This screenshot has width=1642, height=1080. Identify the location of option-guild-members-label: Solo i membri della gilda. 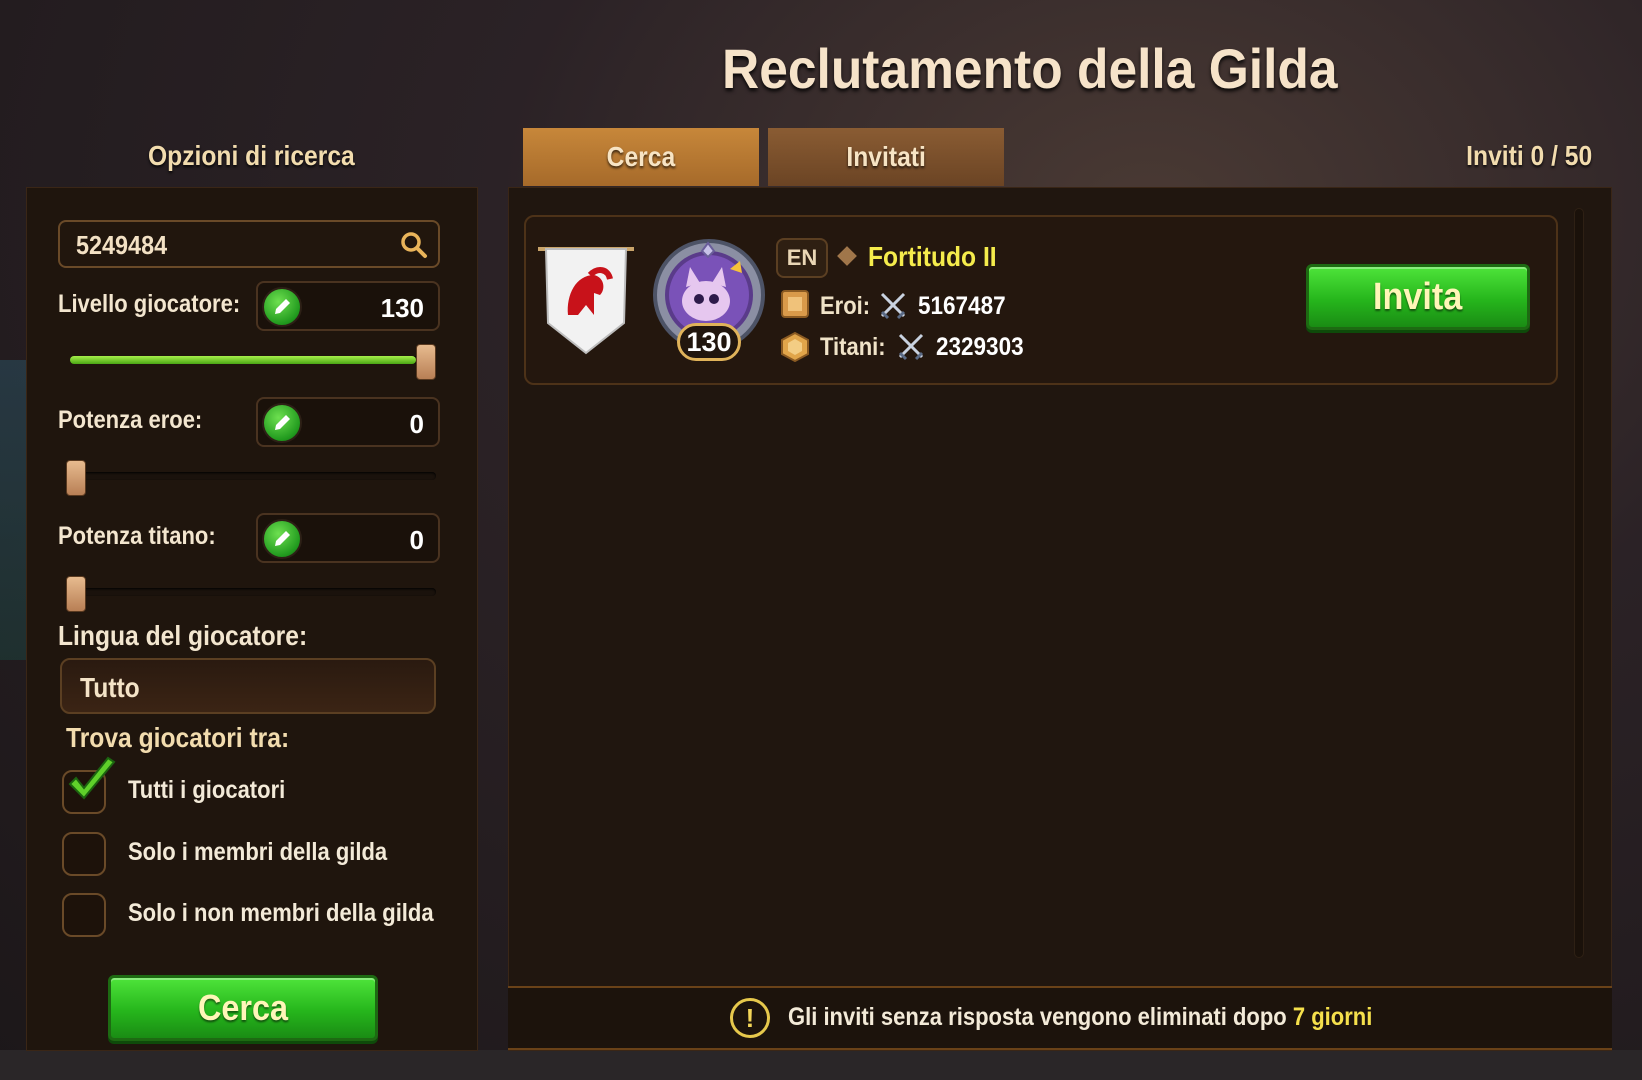
(258, 852).